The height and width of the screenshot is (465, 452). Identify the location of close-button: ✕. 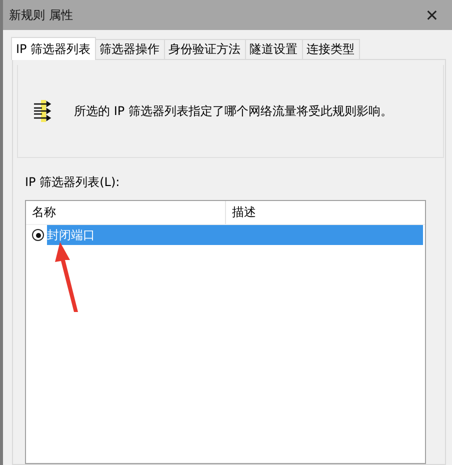
(432, 15).